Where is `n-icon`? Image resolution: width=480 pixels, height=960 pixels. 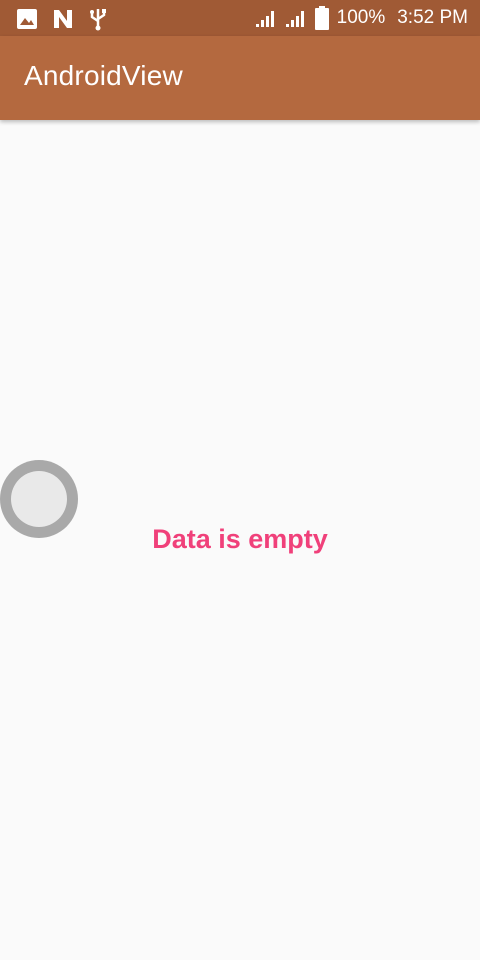 n-icon is located at coordinates (63, 19).